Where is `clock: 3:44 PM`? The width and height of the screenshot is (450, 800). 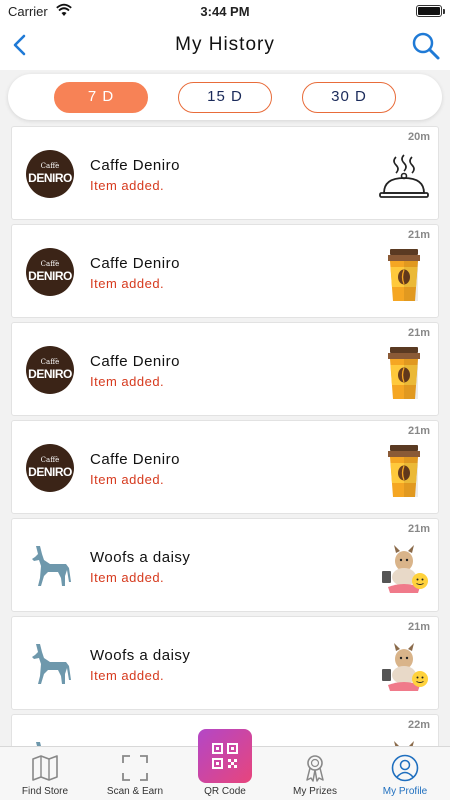
clock: 3:44 PM is located at coordinates (225, 11).